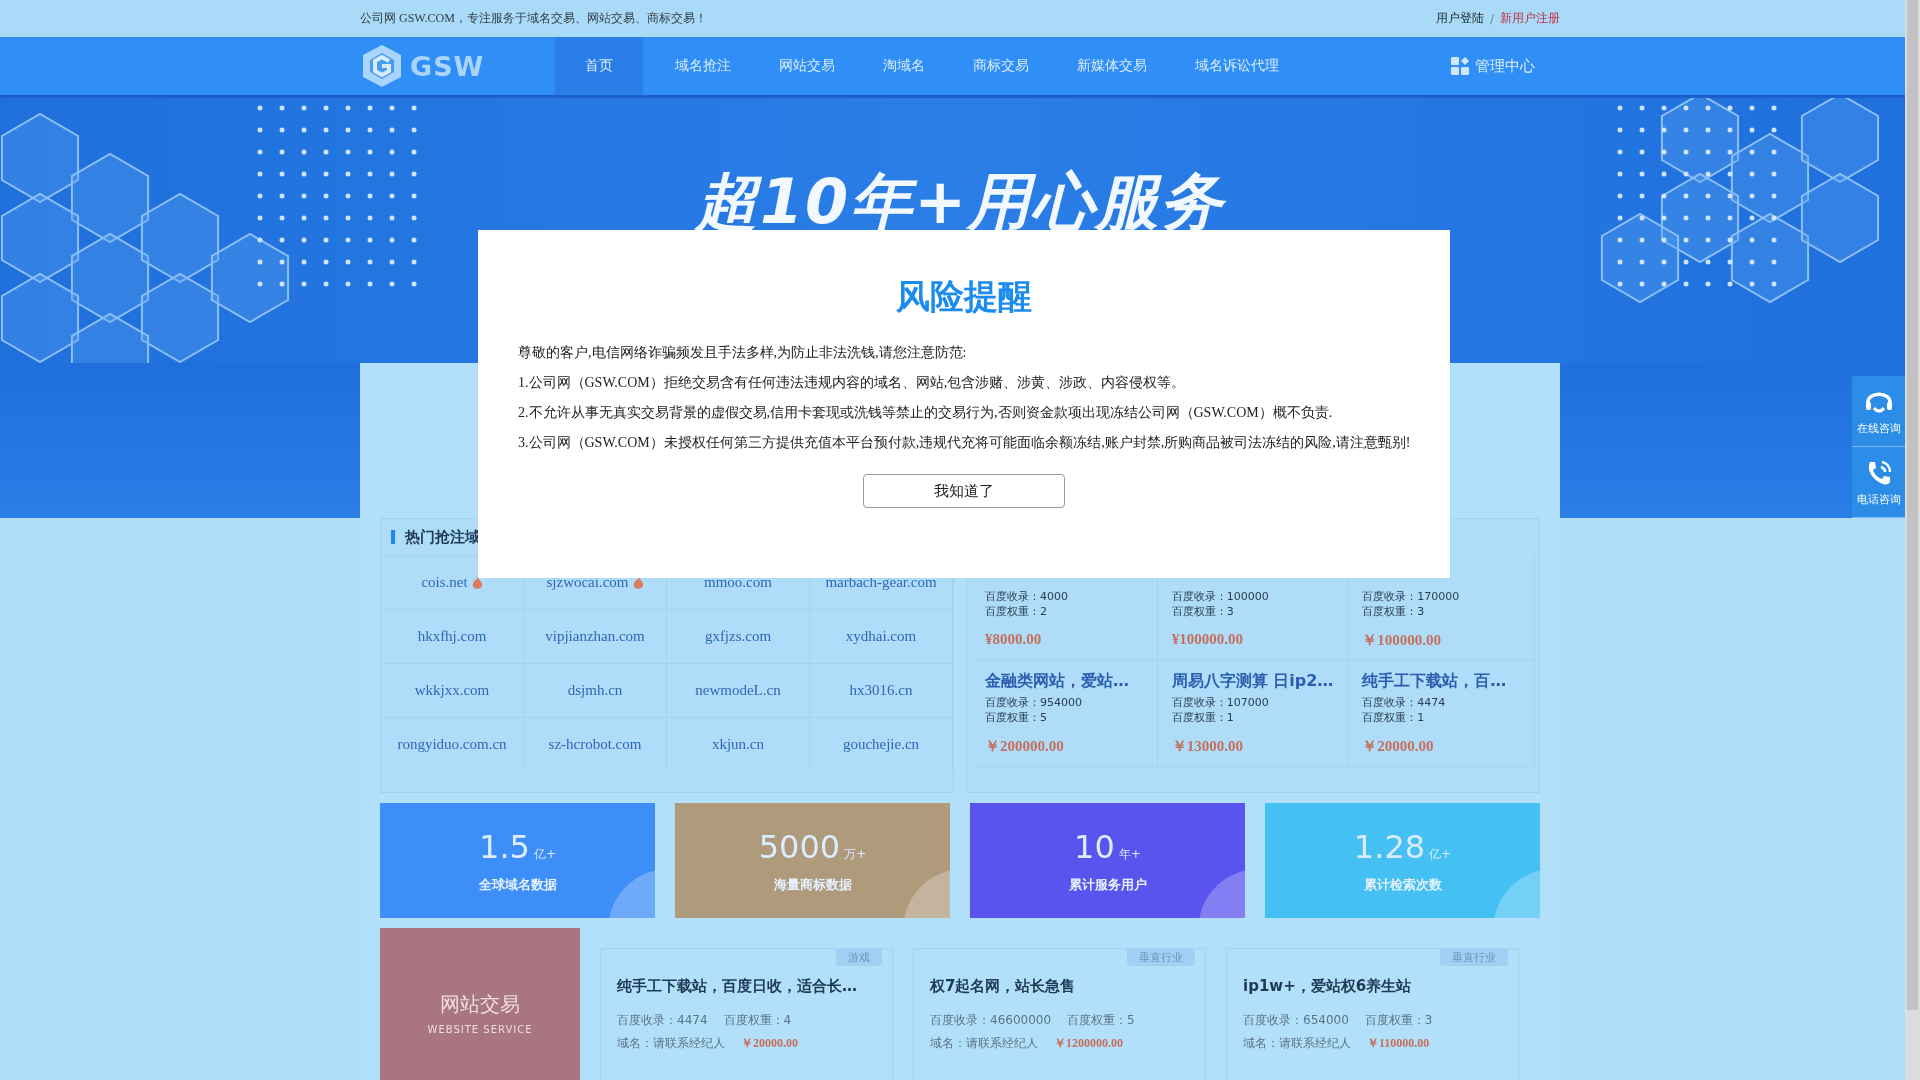 The width and height of the screenshot is (1920, 1080). I want to click on site-weight: 百度权重：4, so click(757, 1020).